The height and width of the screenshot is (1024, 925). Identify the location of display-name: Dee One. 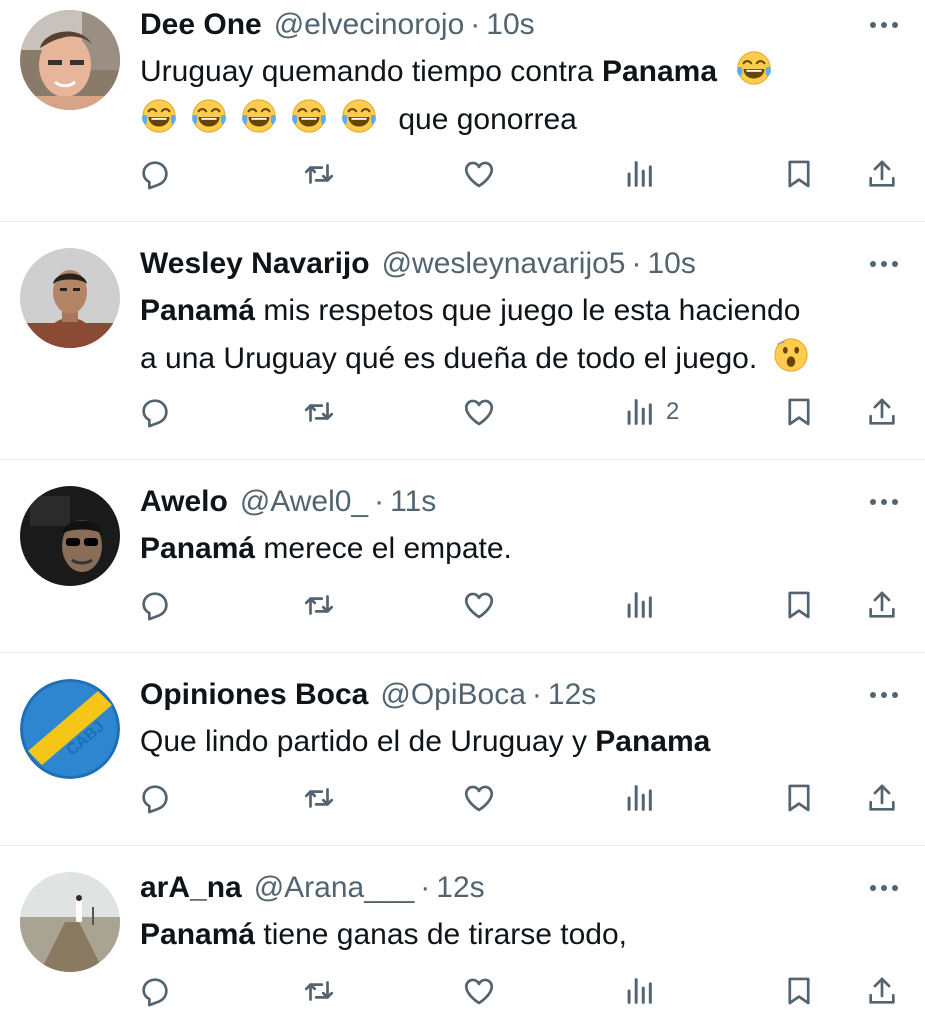
(201, 25).